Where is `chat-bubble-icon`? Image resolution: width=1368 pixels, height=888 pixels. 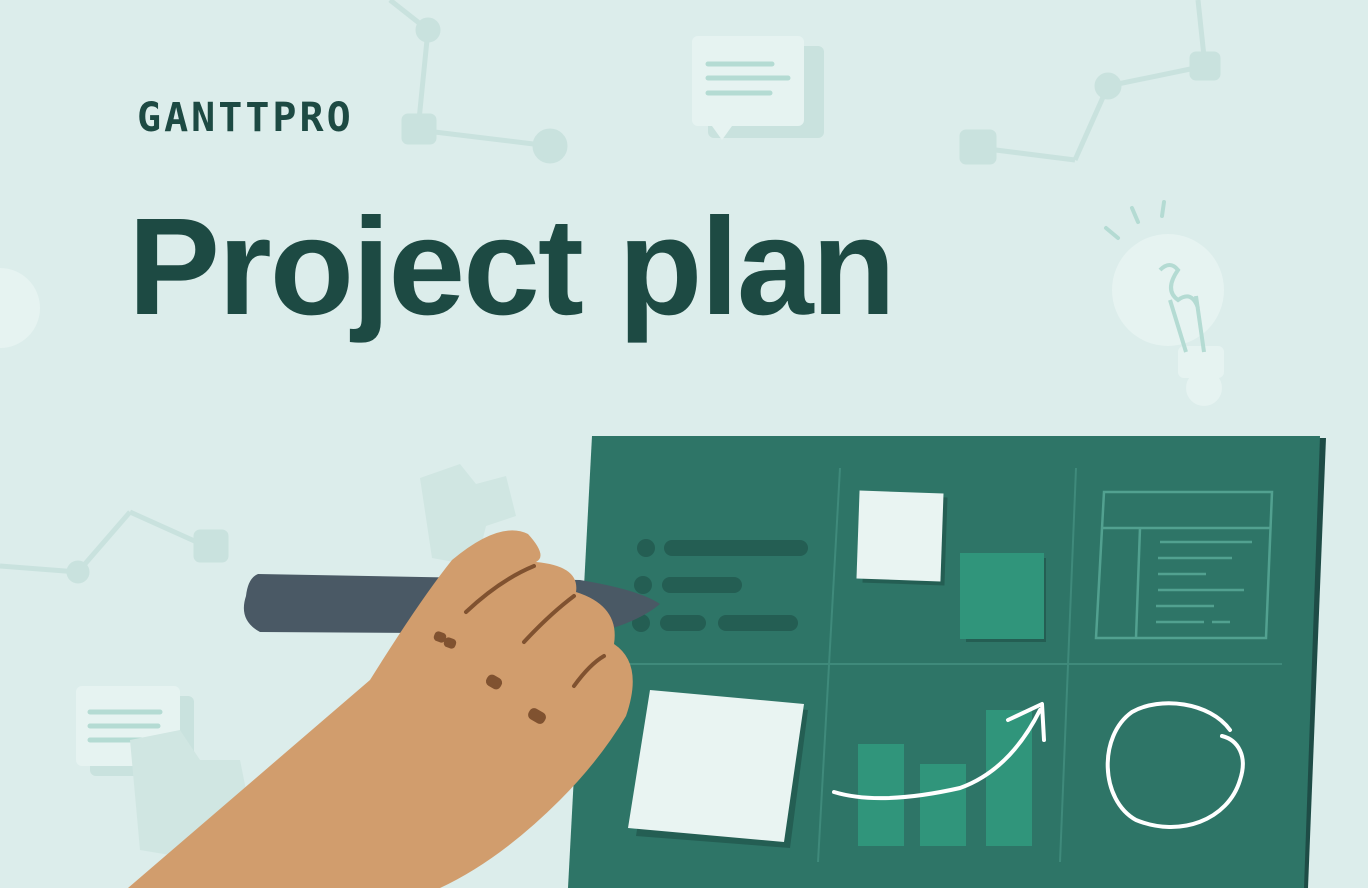 chat-bubble-icon is located at coordinates (758, 88).